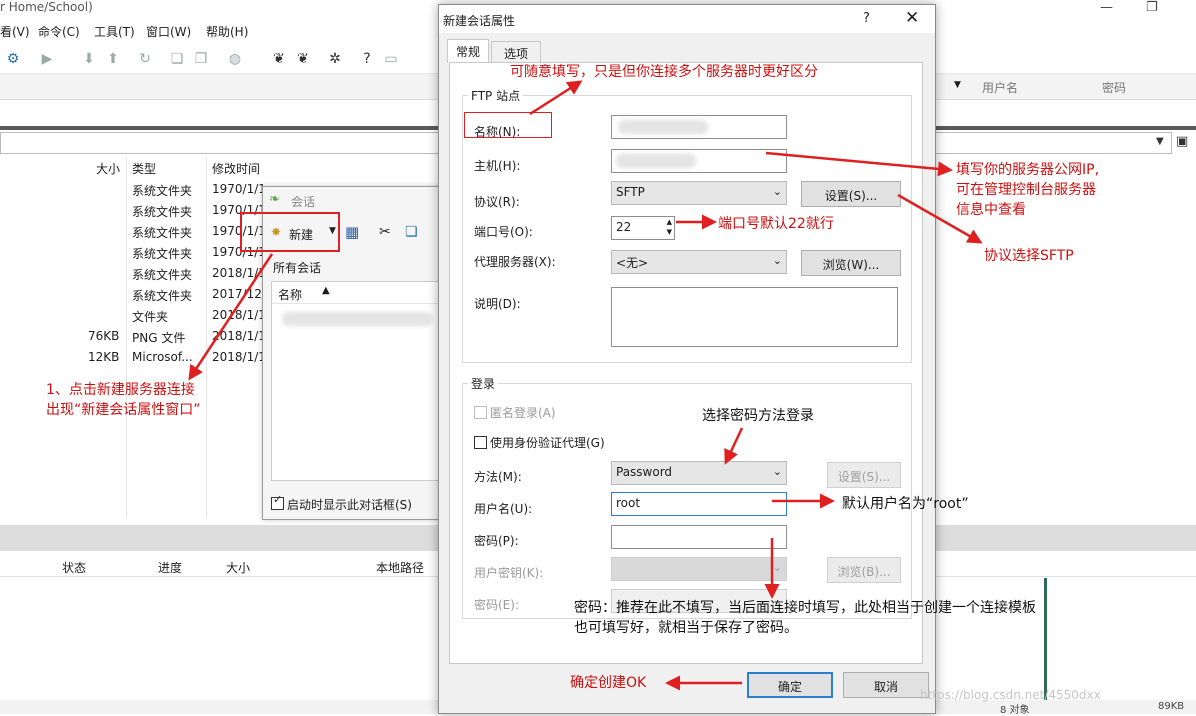  Describe the element at coordinates (1182, 141) in the screenshot. I see `folder-icon: ▣` at that location.